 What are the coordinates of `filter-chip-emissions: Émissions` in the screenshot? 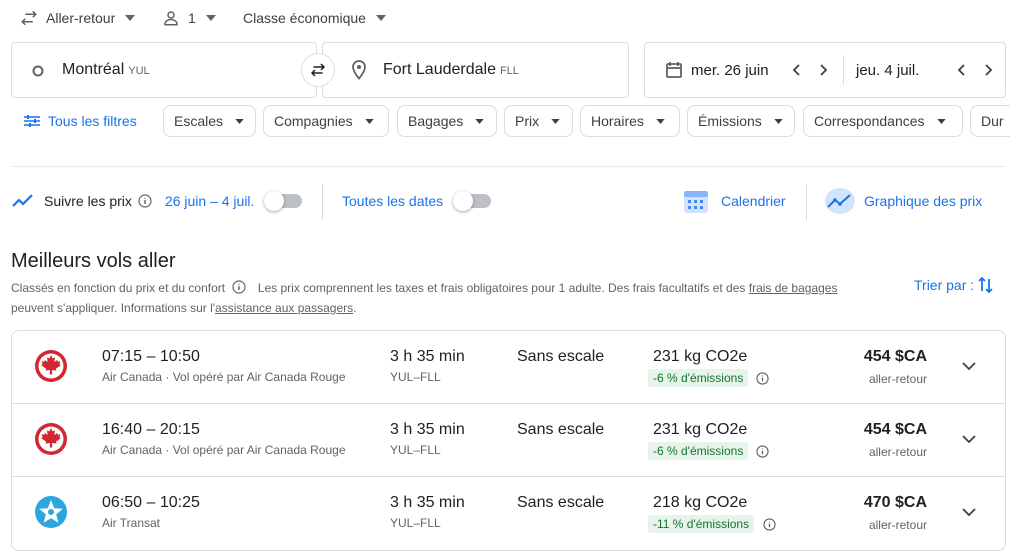 It's located at (741, 121).